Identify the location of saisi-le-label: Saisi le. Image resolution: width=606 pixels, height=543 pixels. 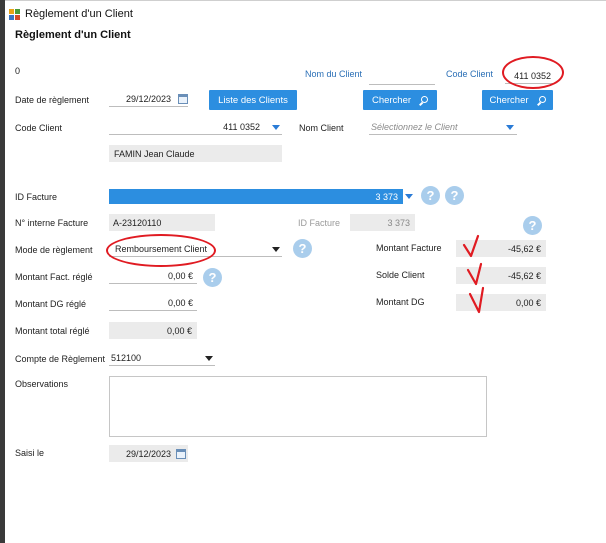
(30, 453).